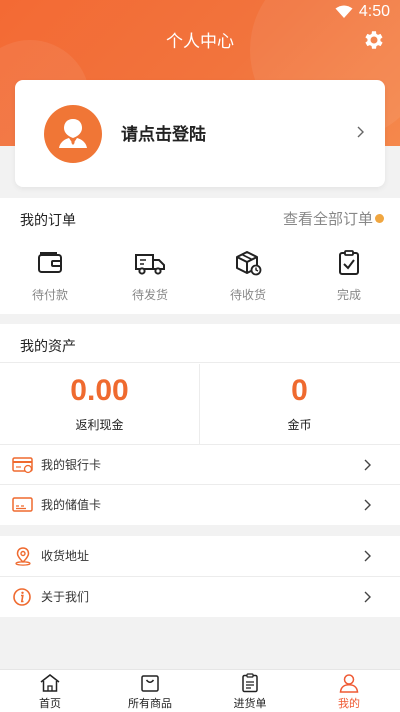 This screenshot has width=400, height=712. Describe the element at coordinates (200, 556) in the screenshot. I see `shipping-address-row: 收货地址` at that location.